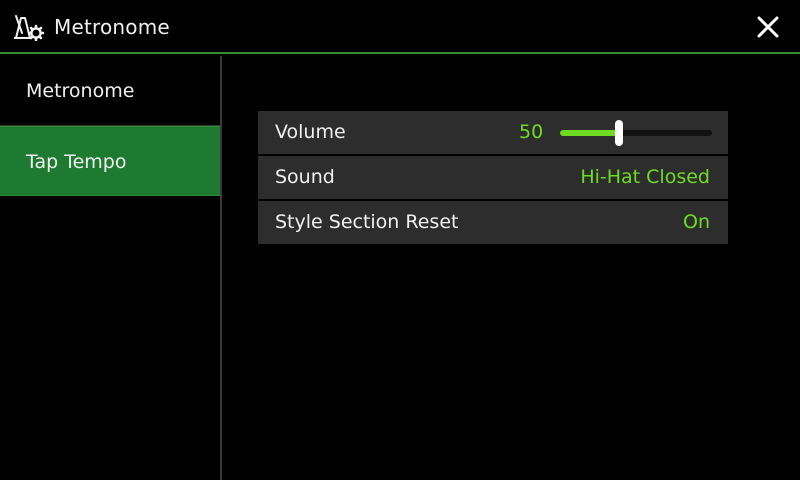 This screenshot has height=480, width=800. What do you see at coordinates (696, 222) in the screenshot?
I see `style-section-reset-value: On` at bounding box center [696, 222].